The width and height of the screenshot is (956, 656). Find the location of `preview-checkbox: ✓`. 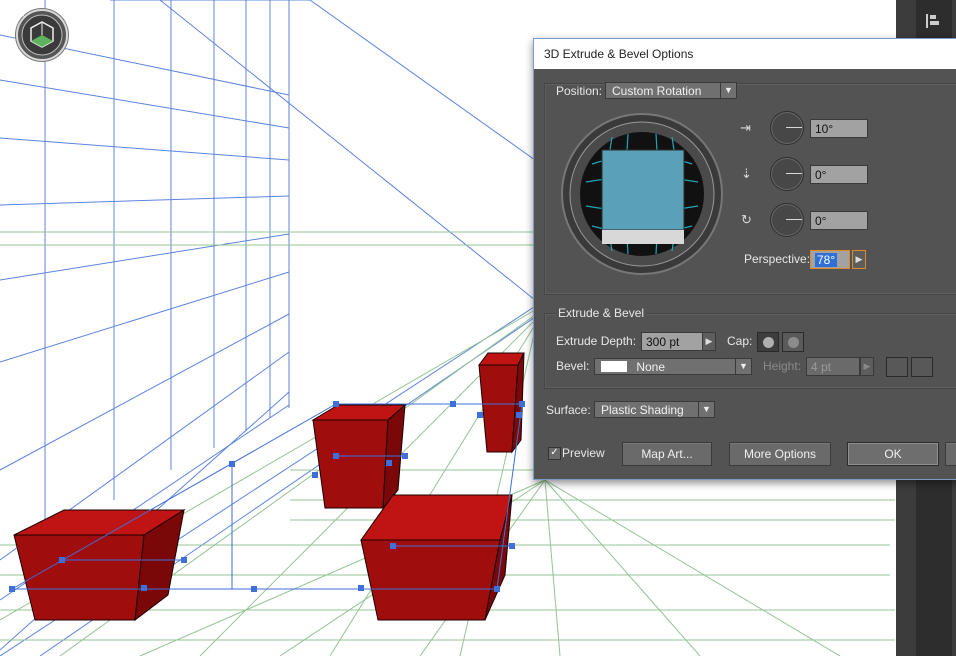

preview-checkbox: ✓ is located at coordinates (554, 453).